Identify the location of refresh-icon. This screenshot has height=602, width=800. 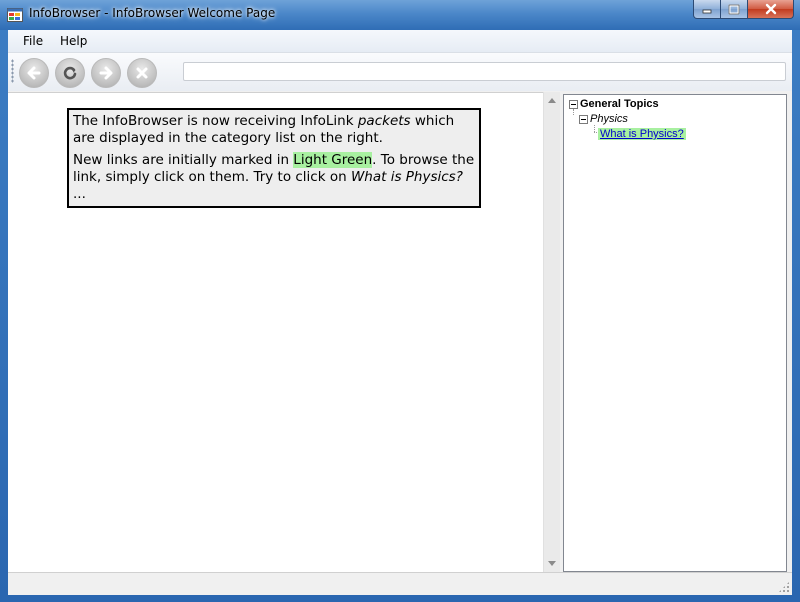
(70, 73).